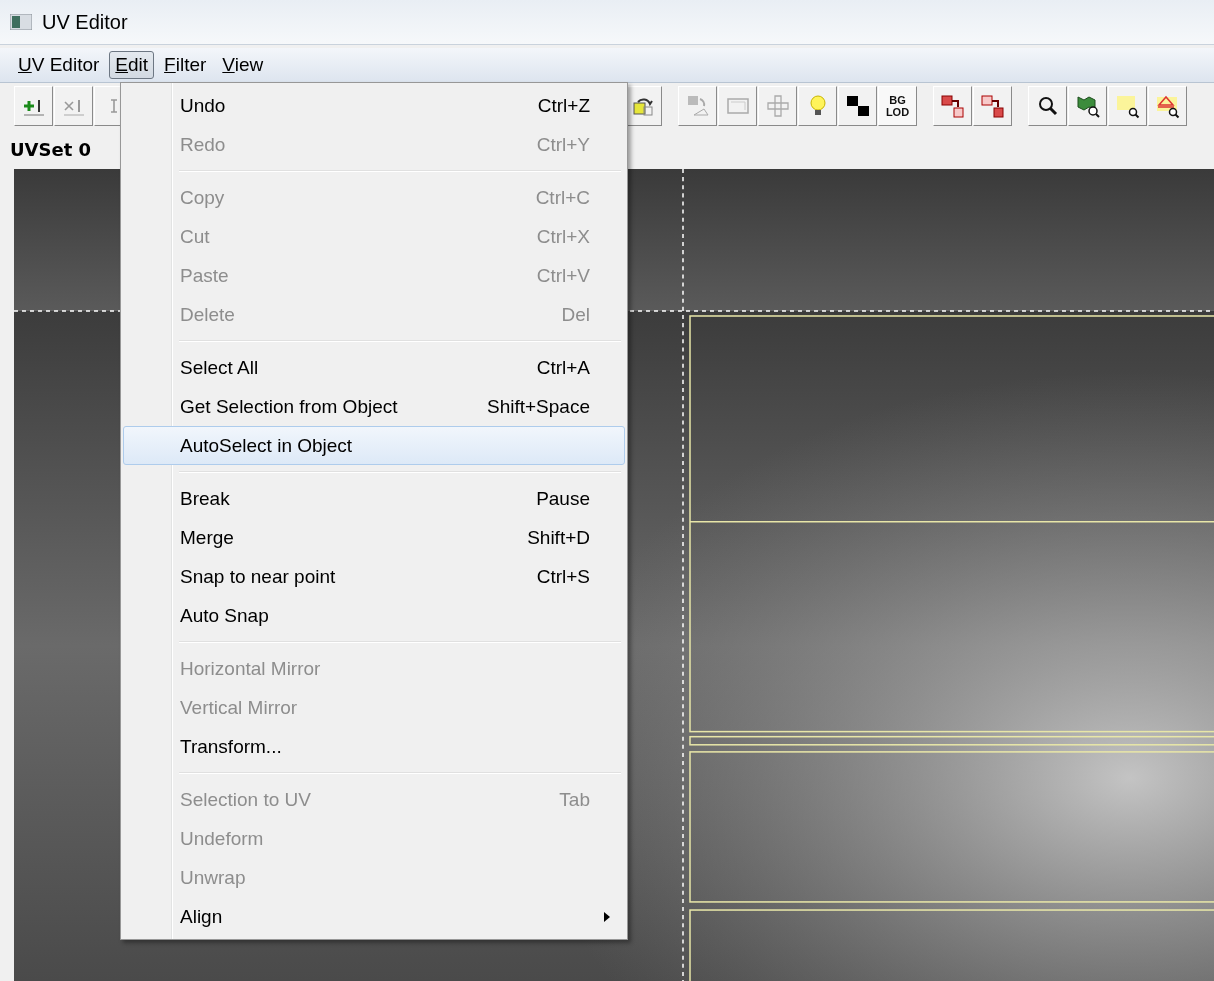 Image resolution: width=1214 pixels, height=981 pixels. What do you see at coordinates (607, 916) in the screenshot?
I see `submenu-arrow-icon` at bounding box center [607, 916].